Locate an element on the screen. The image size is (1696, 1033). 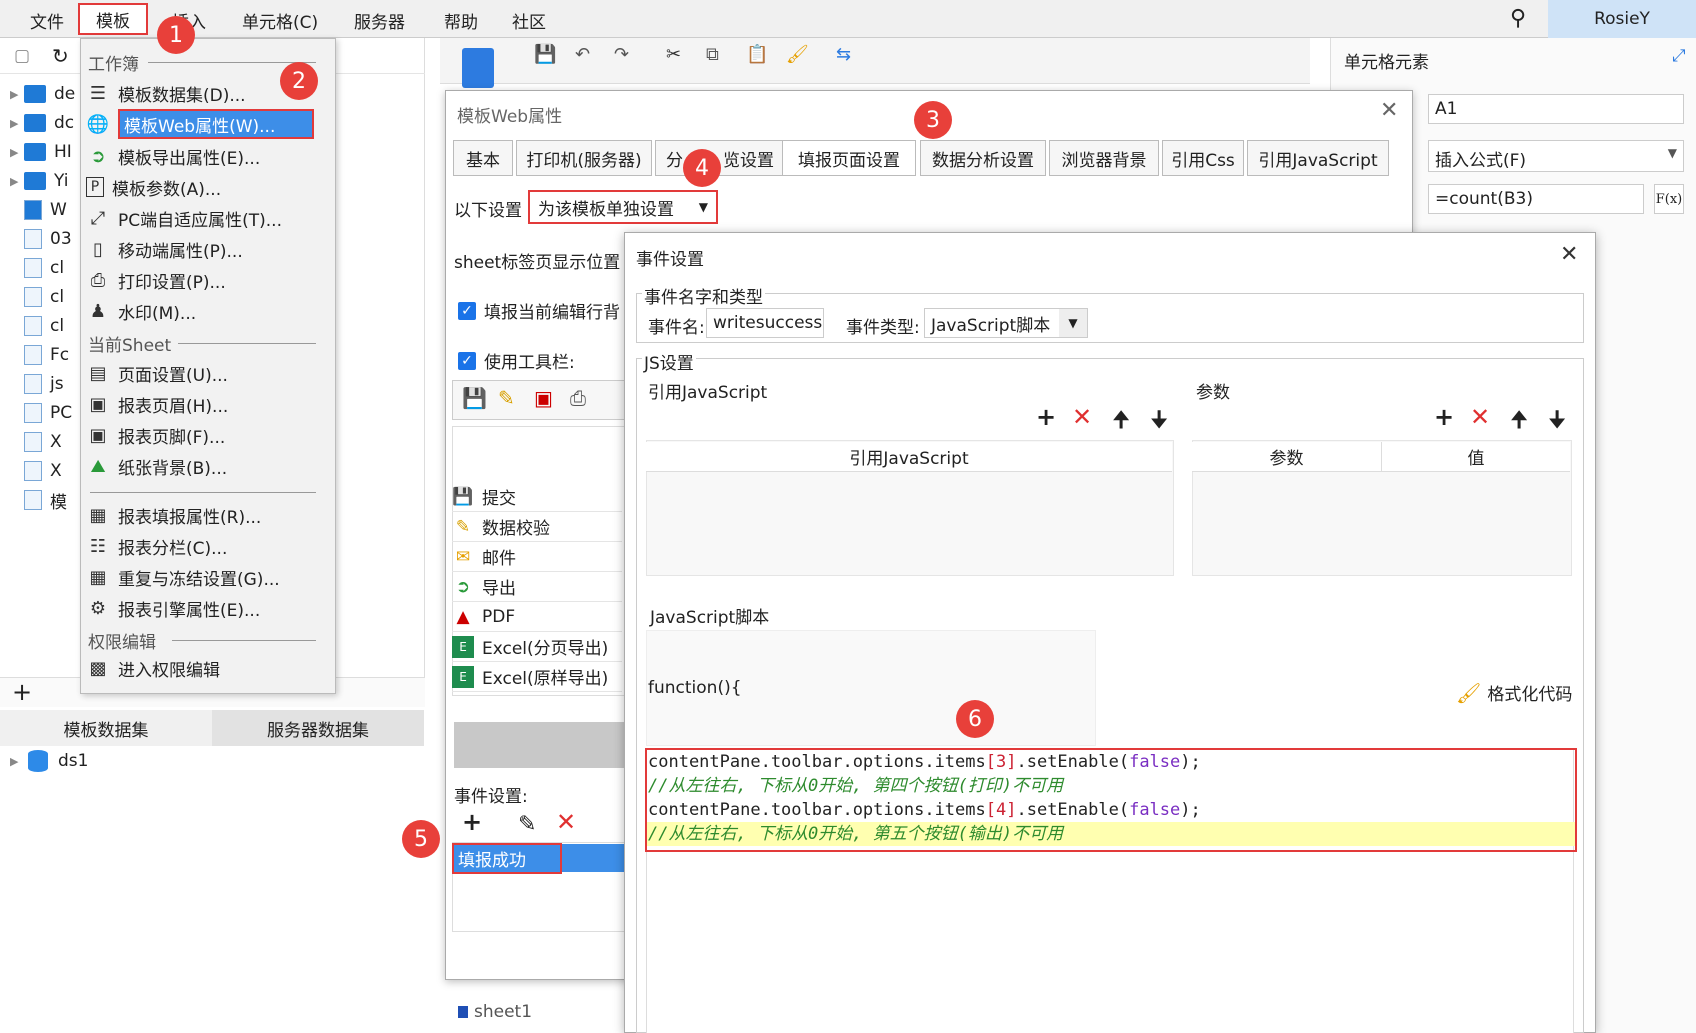
copy-icon: ⧉ is located at coordinates (712, 54).